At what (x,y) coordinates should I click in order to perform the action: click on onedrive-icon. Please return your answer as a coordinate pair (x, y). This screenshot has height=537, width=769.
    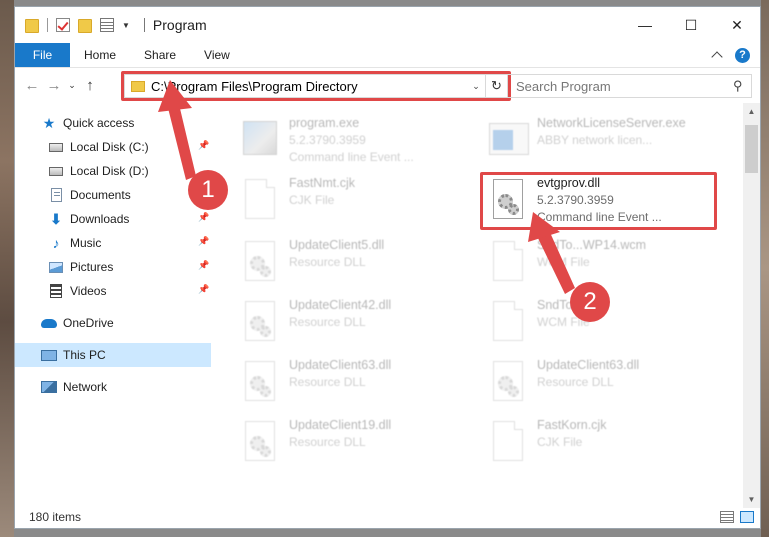
    Looking at the image, I should click on (49, 323).